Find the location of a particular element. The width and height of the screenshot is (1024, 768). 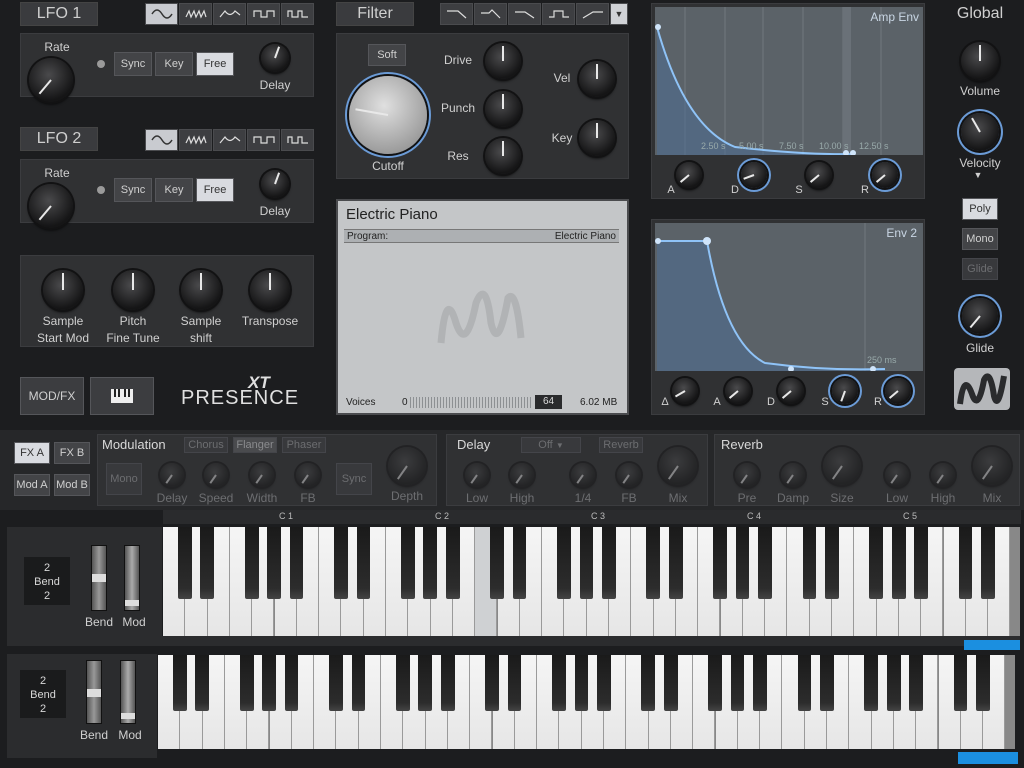

lfo2-rate-knob is located at coordinates (51, 206).